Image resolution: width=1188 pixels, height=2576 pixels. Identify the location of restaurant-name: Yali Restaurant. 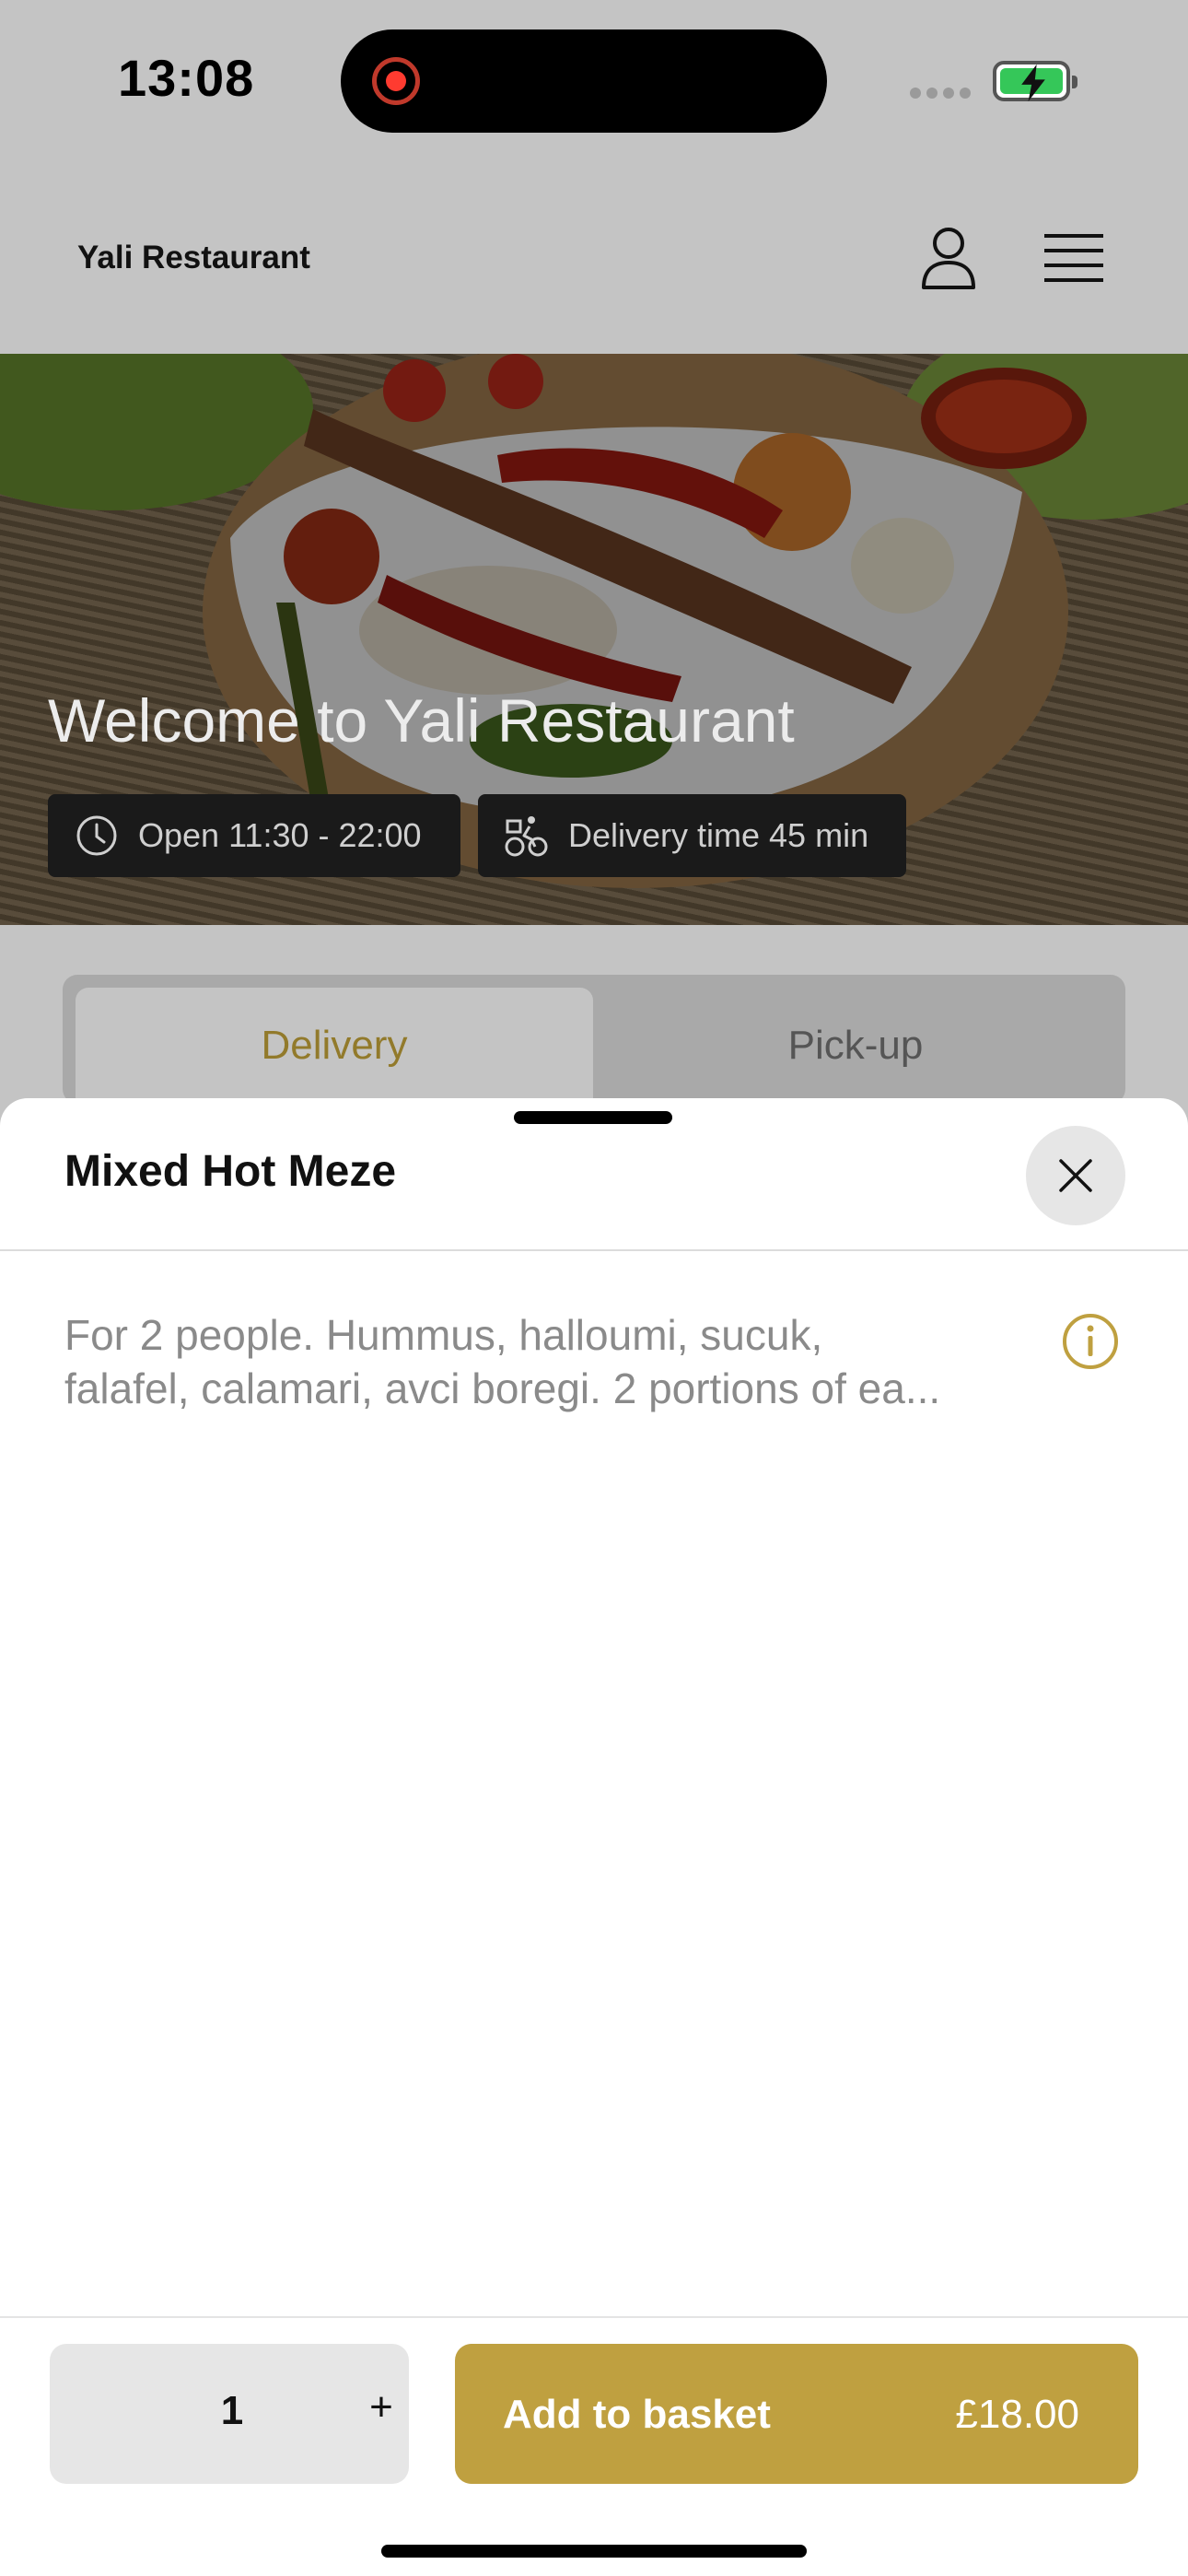
(193, 258).